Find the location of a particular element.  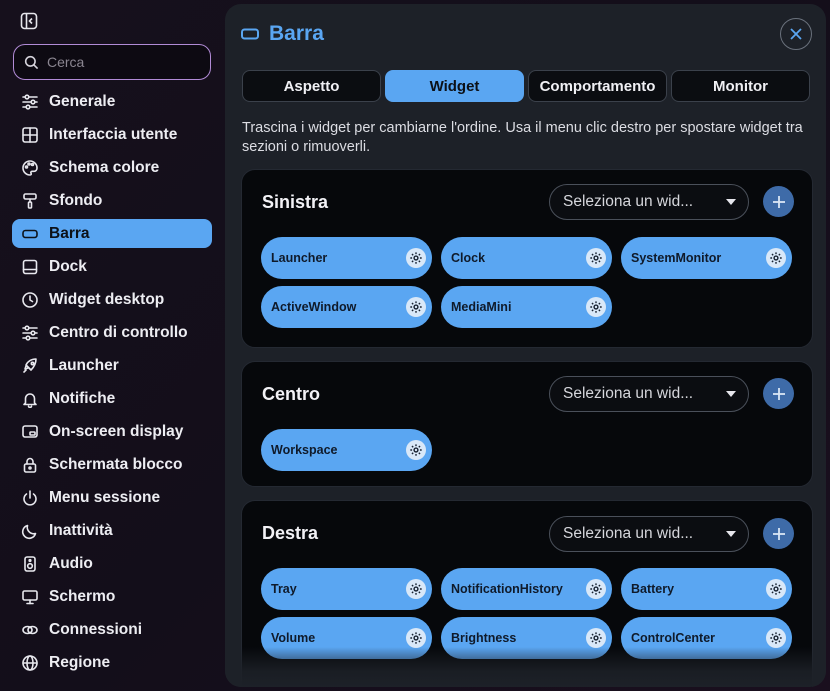

sidebar-collapse-icon is located at coordinates (29, 21).